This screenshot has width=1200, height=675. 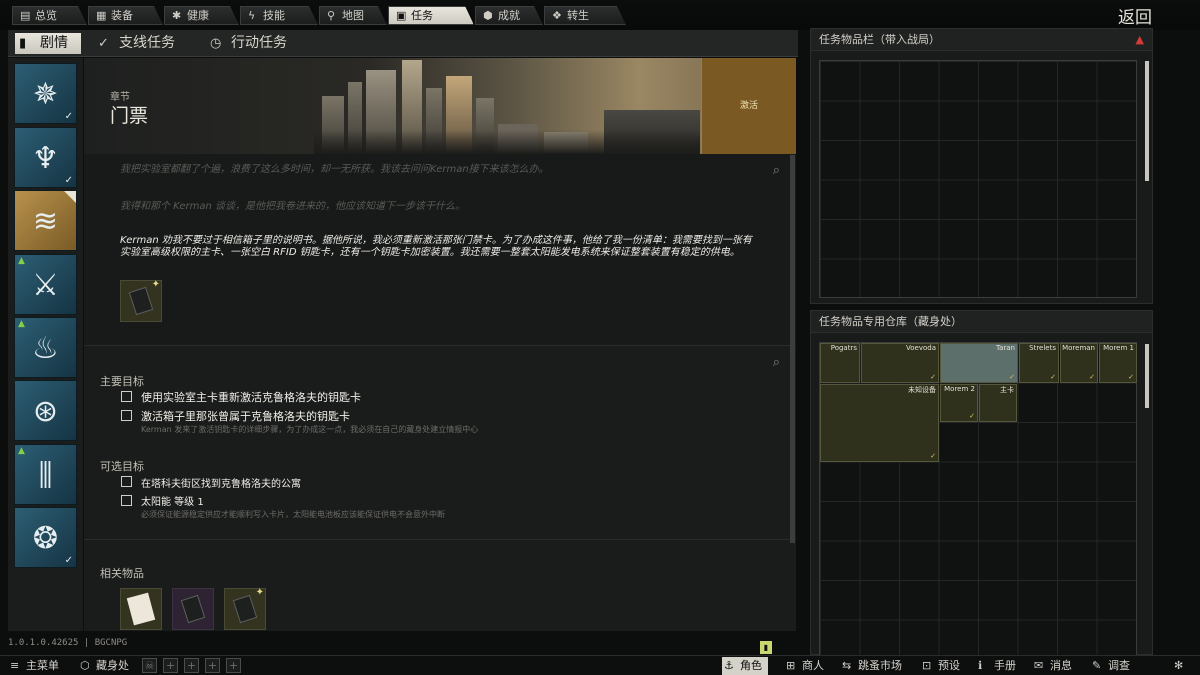 I want to click on stash-item-4: Strelets ✓, so click(x=1039, y=363).